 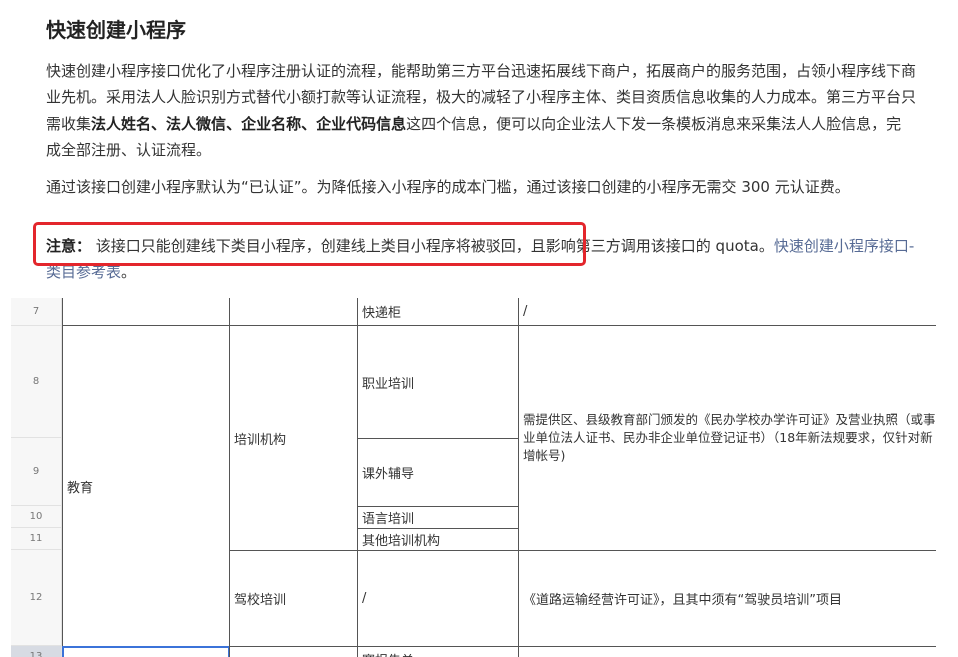 What do you see at coordinates (36, 539) in the screenshot?
I see `row-number-11: 11` at bounding box center [36, 539].